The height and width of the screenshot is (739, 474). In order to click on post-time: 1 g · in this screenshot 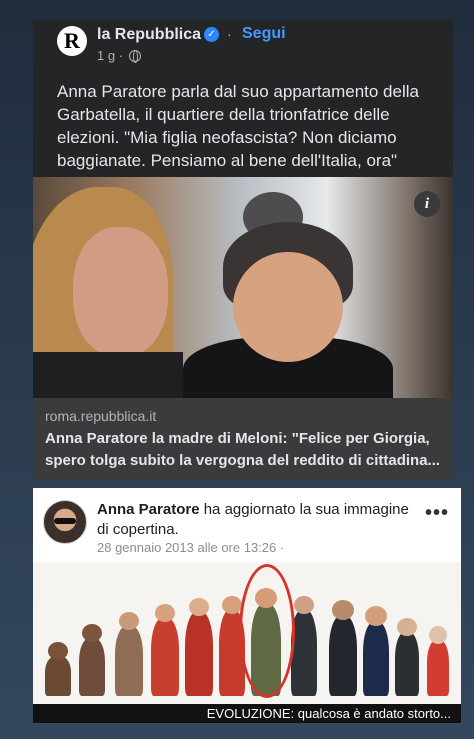, I will do `click(110, 55)`.